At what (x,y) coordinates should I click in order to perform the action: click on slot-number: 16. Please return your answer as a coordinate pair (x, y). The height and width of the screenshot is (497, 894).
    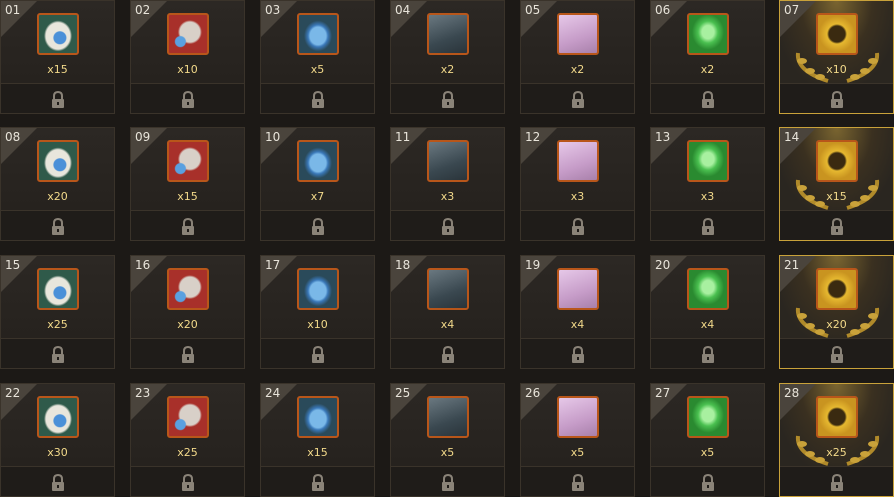
    Looking at the image, I should click on (143, 265).